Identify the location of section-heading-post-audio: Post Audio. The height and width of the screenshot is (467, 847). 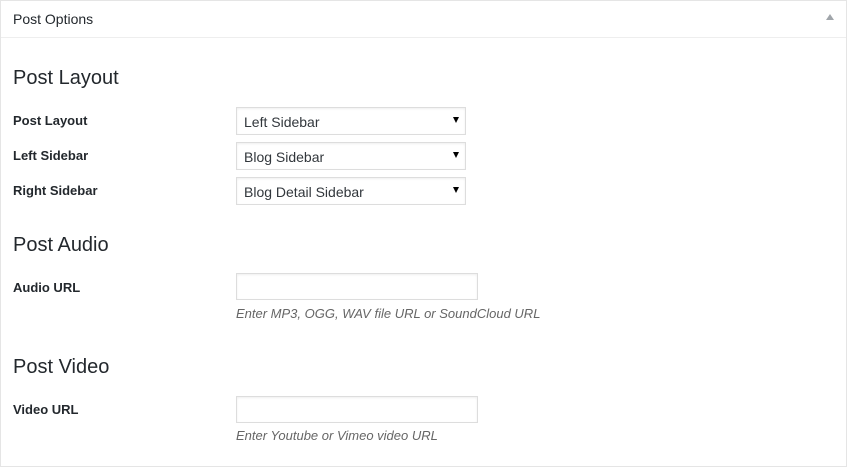
(61, 245).